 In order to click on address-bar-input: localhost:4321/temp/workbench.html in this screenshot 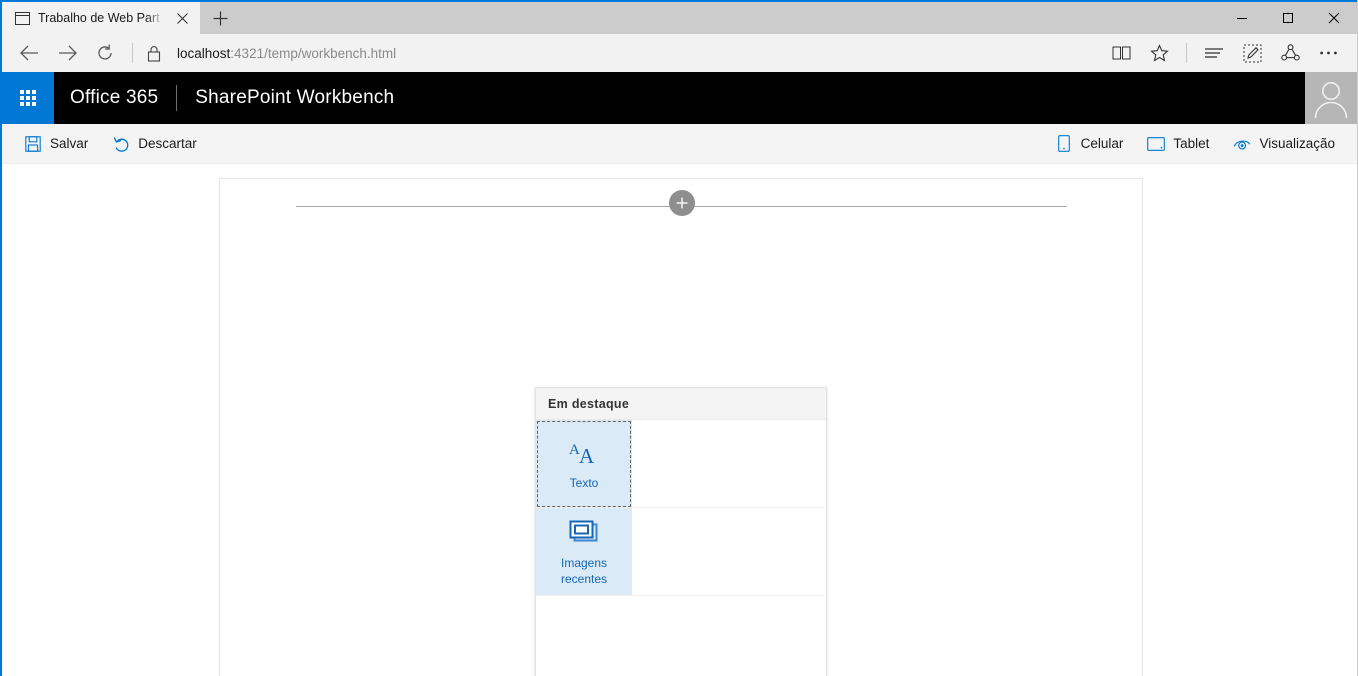, I will do `click(634, 53)`.